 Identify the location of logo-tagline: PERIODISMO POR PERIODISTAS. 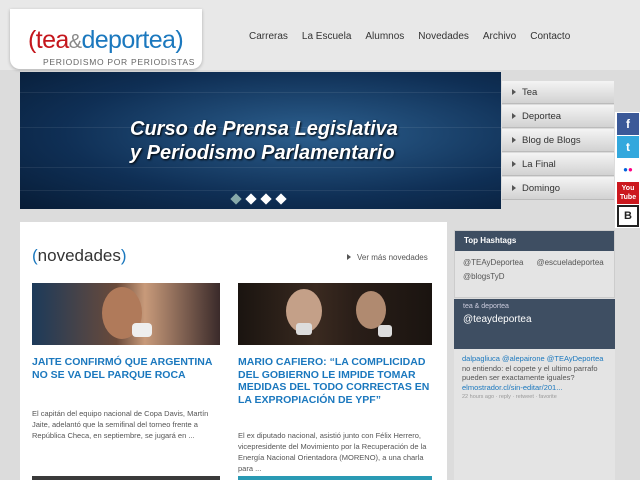
(119, 62).